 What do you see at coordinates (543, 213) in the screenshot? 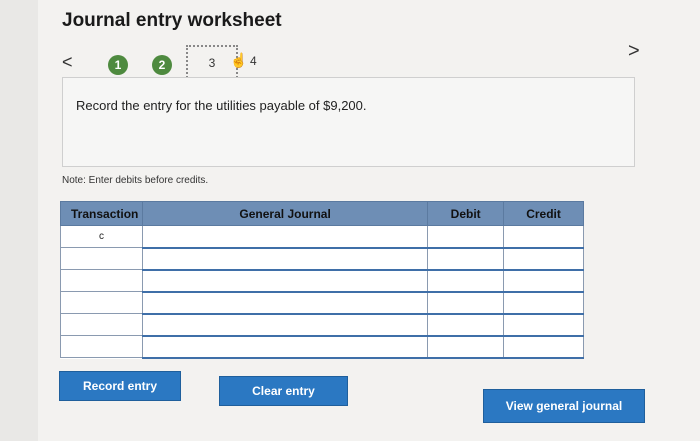
I see `header-credit: Credit` at bounding box center [543, 213].